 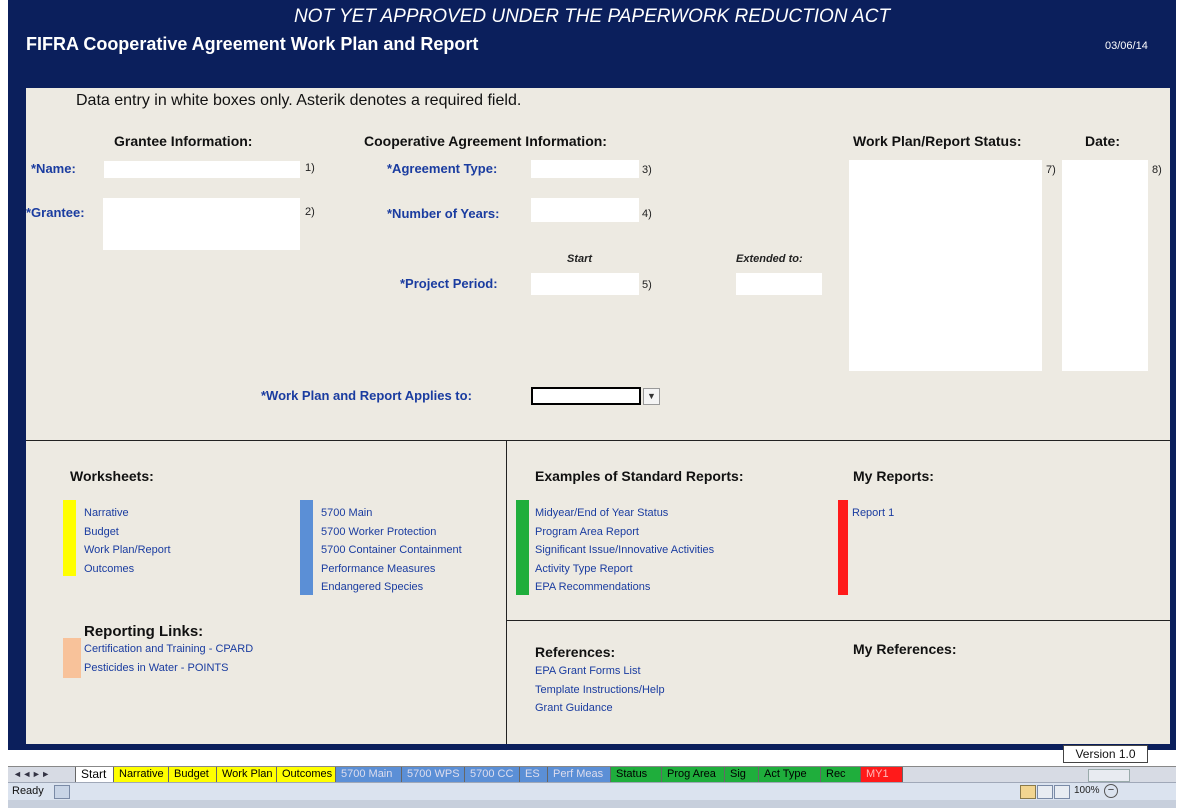 I want to click on tab-sig: Sig, so click(x=742, y=774).